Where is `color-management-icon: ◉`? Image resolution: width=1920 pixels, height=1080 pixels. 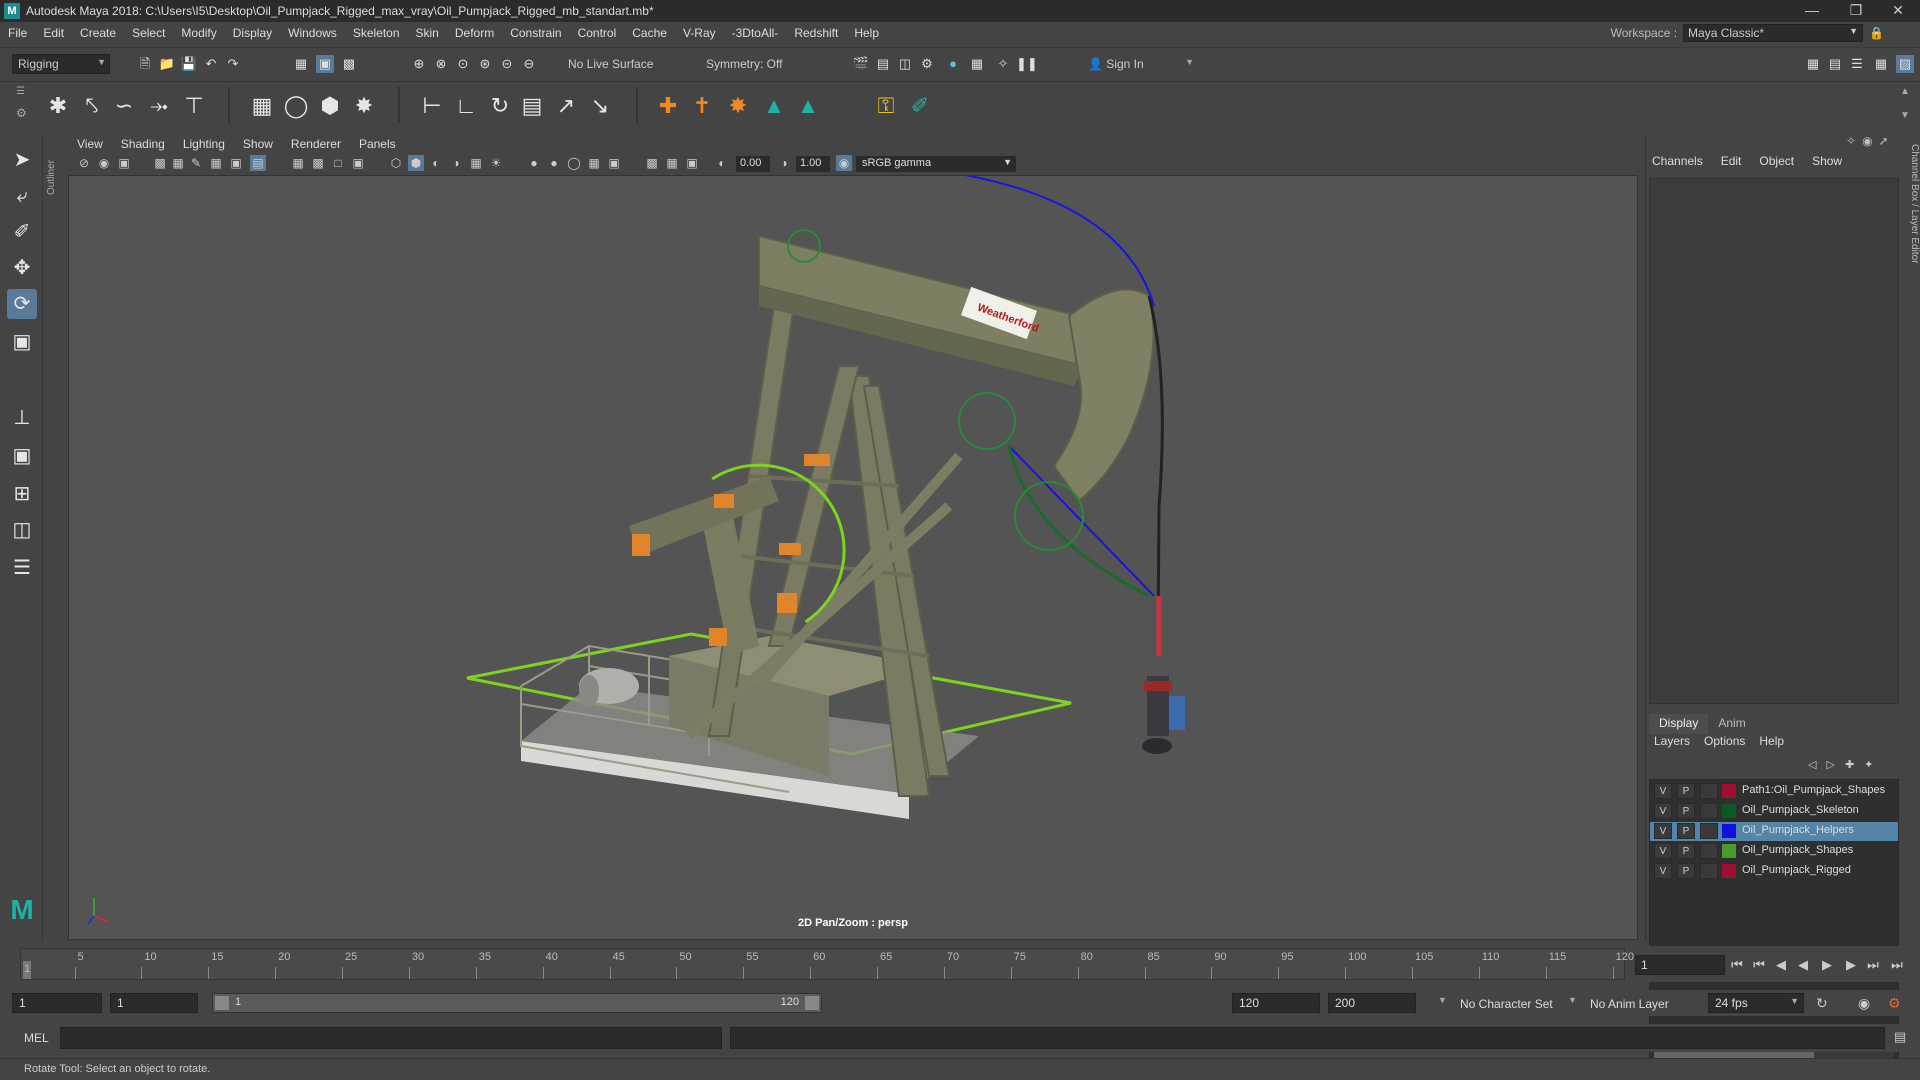 color-management-icon: ◉ is located at coordinates (844, 163).